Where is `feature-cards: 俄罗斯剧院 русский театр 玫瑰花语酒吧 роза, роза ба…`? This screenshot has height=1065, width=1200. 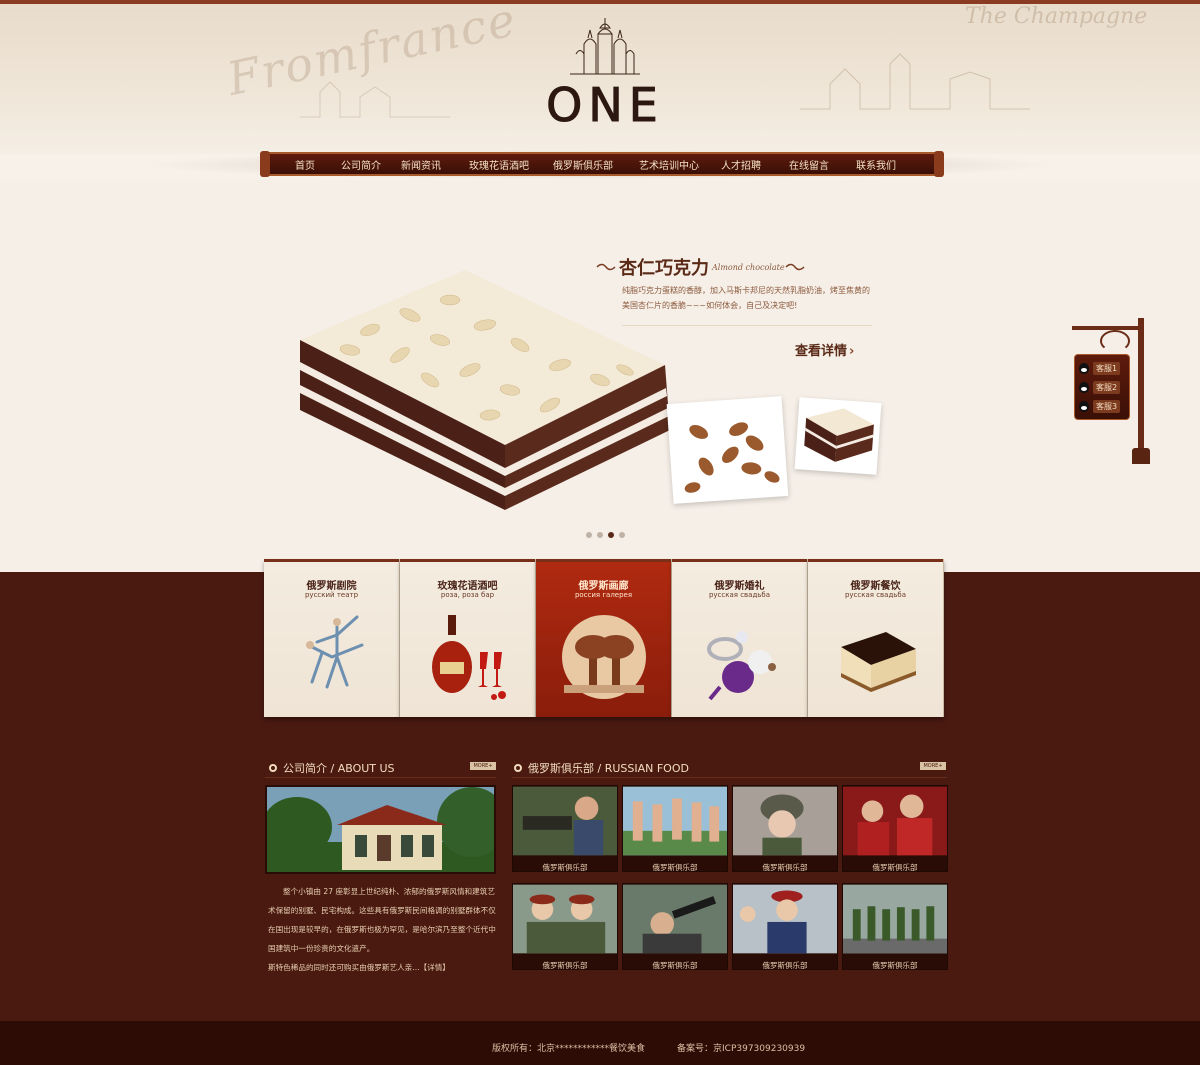 feature-cards: 俄罗斯剧院 русский театр 玫瑰花语酒吧 роза, роза ба… is located at coordinates (604, 639).